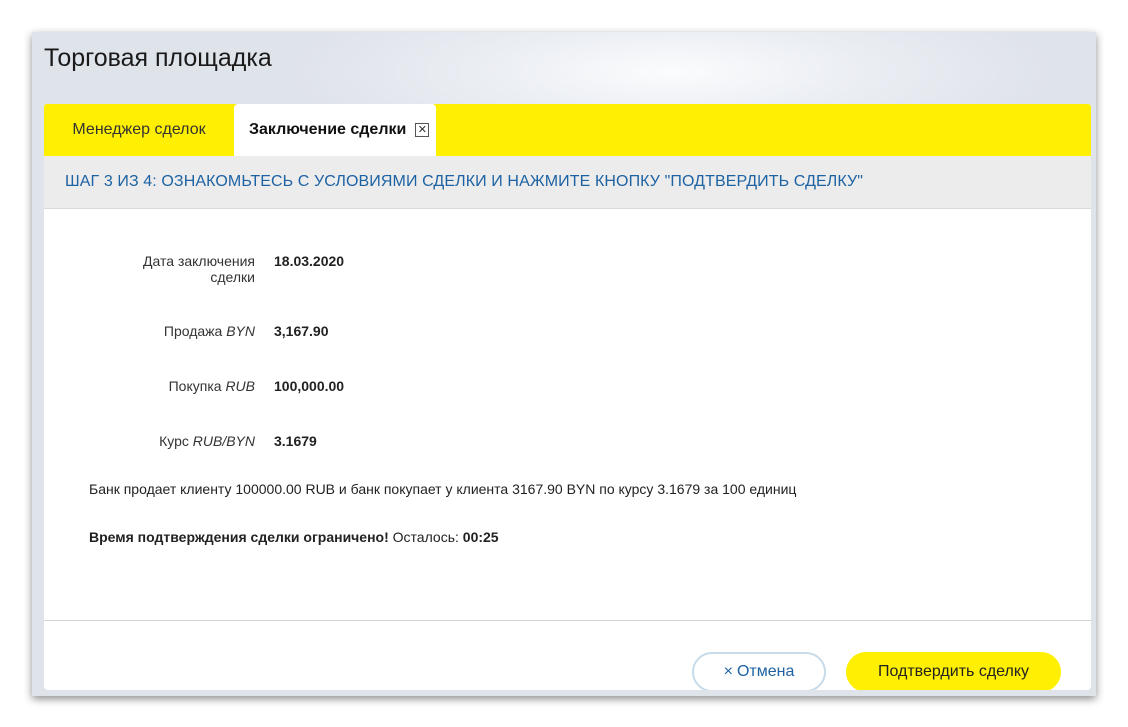 The height and width of the screenshot is (727, 1128). I want to click on tab-deal-conclusion: Заключение сделки ✕, so click(335, 130).